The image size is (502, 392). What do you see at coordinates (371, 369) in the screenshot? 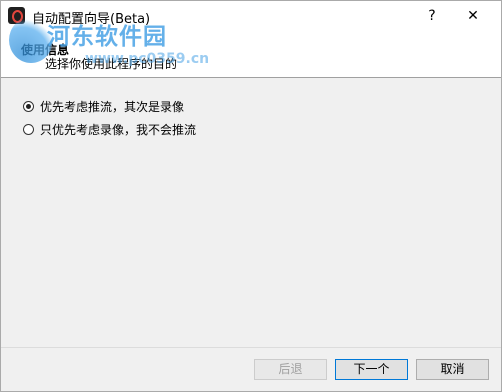
I see `next-button: 下一个` at bounding box center [371, 369].